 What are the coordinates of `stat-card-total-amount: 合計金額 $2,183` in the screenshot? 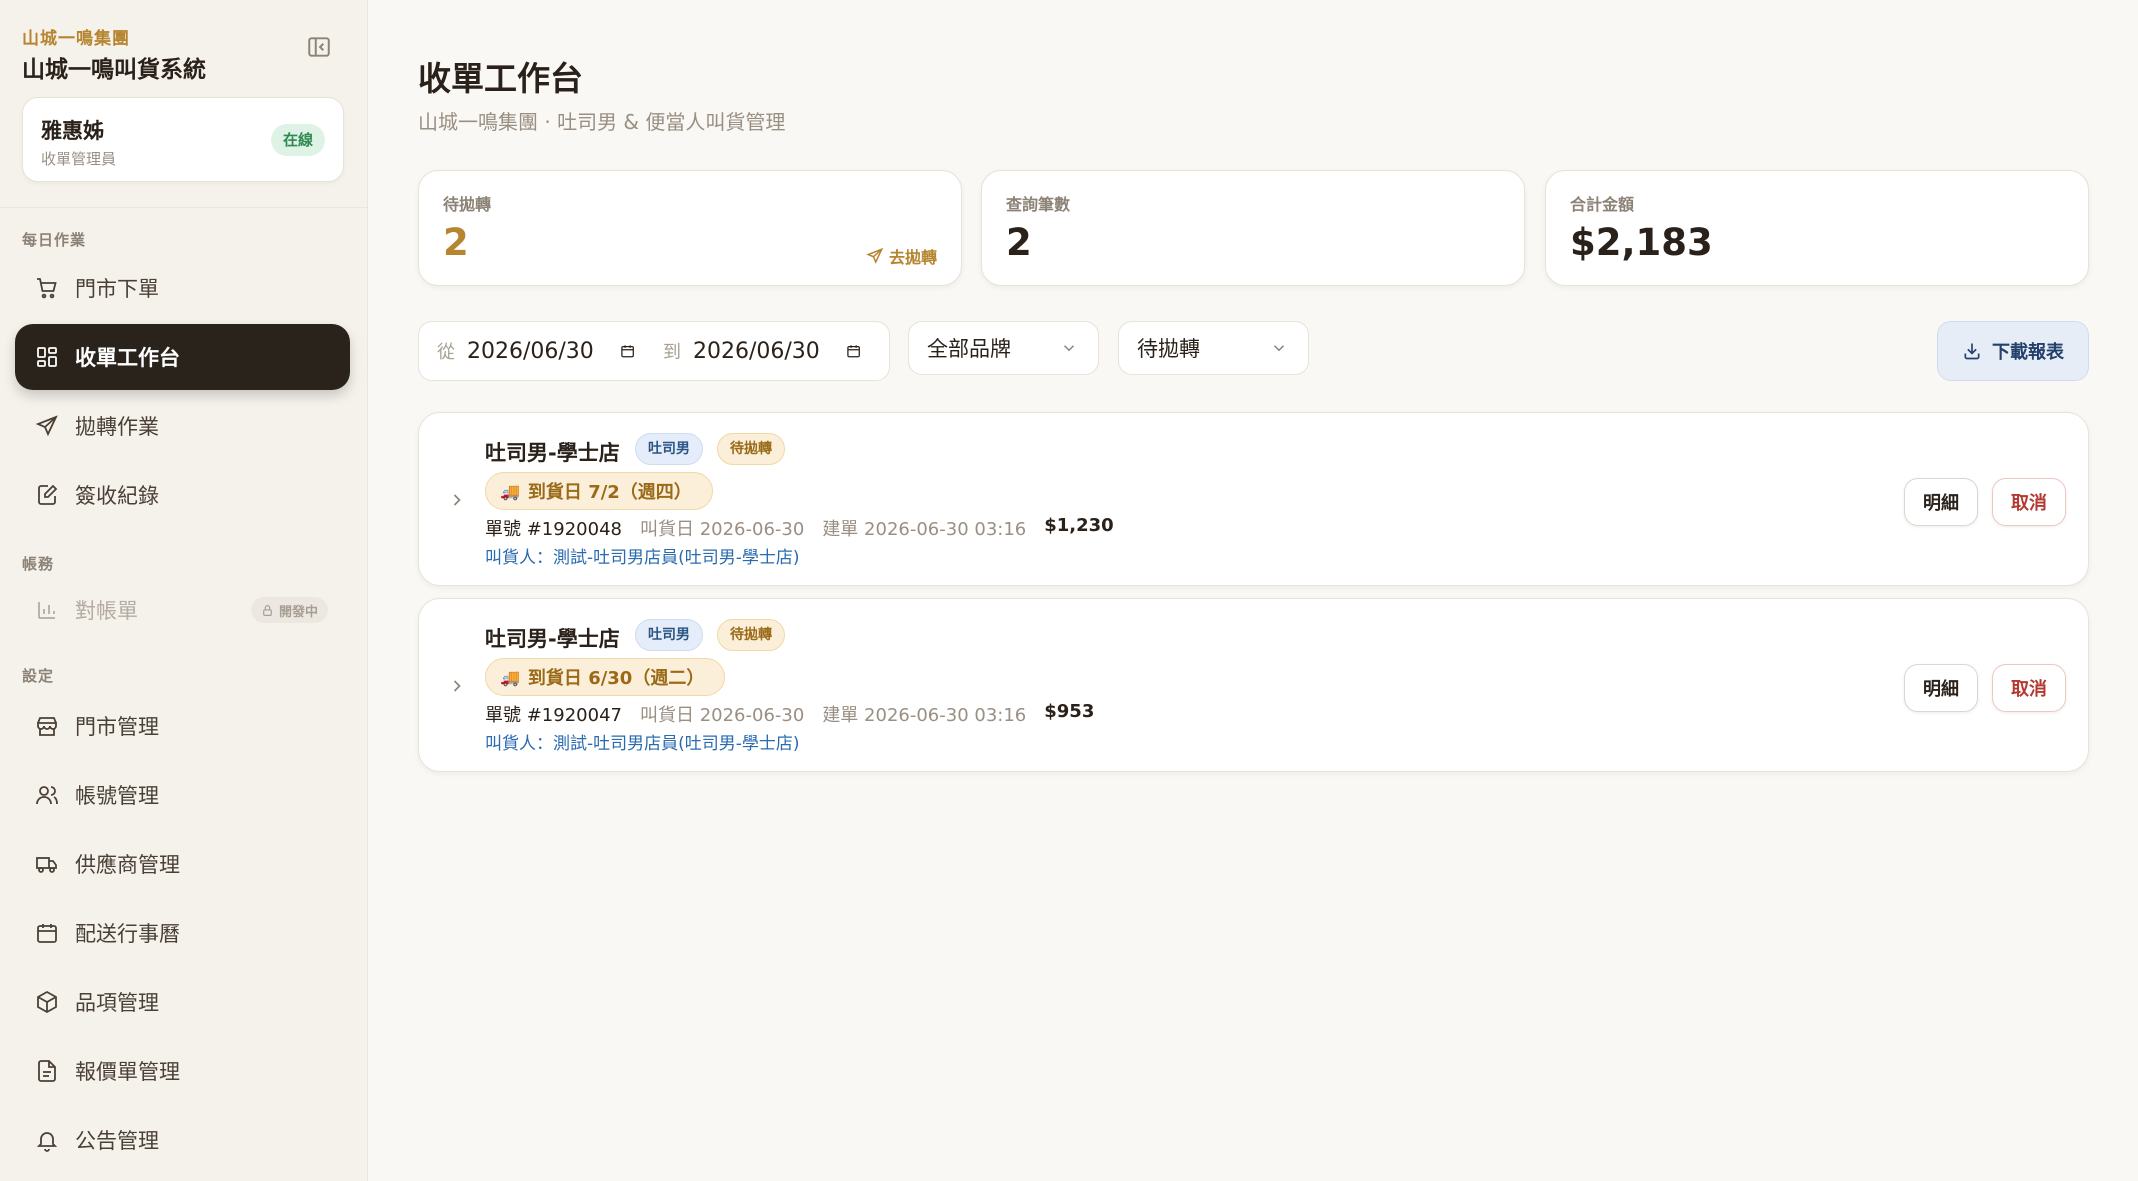 It's located at (1817, 228).